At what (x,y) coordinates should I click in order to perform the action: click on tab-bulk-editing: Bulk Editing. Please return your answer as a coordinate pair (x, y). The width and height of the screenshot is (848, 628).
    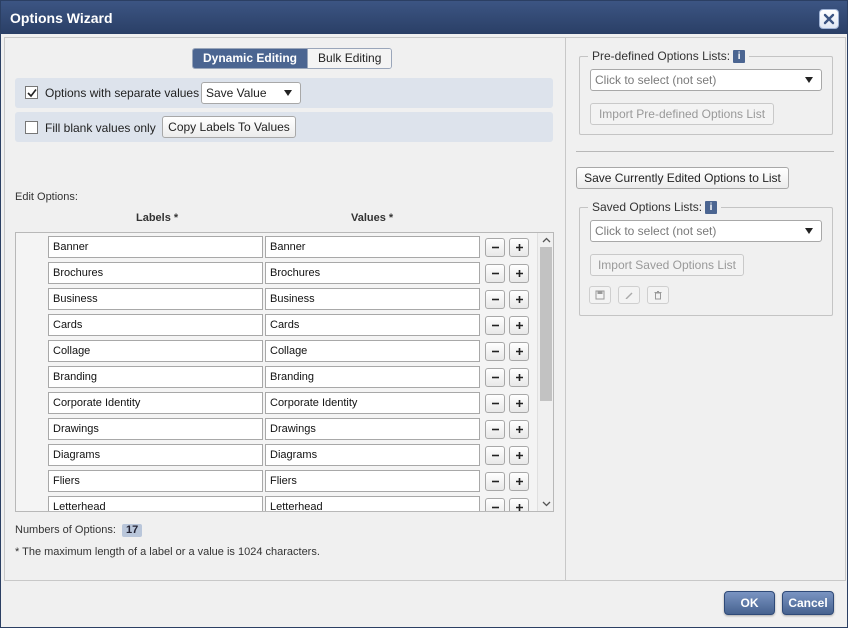
    Looking at the image, I should click on (349, 58).